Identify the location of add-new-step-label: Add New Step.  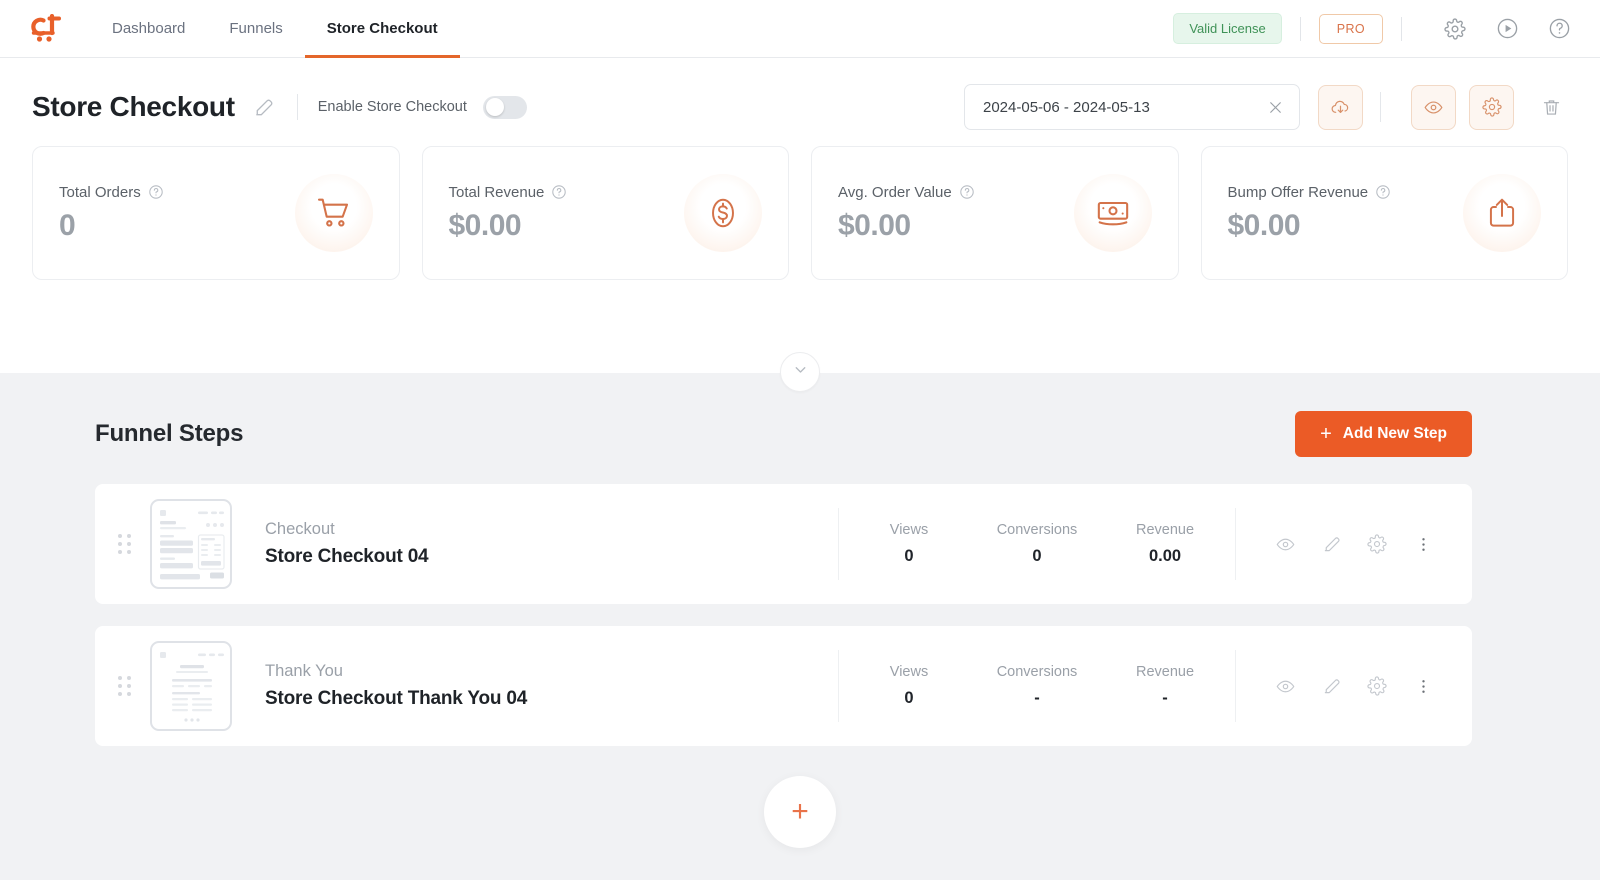
(1394, 433).